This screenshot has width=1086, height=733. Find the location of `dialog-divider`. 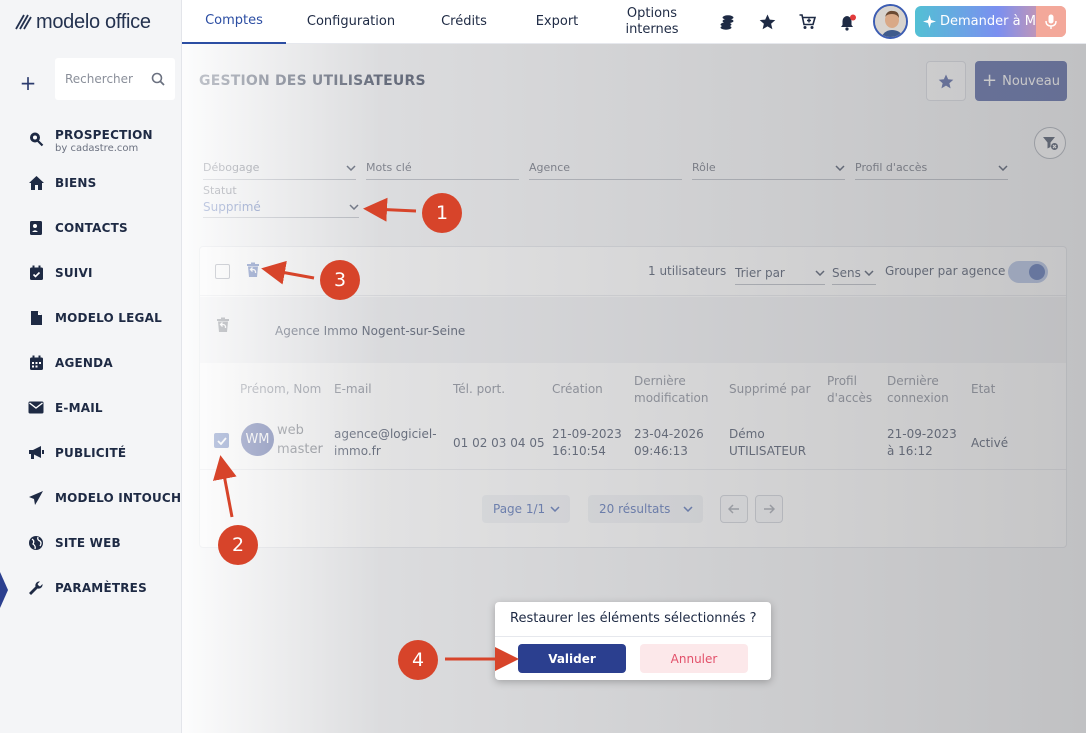

dialog-divider is located at coordinates (633, 636).